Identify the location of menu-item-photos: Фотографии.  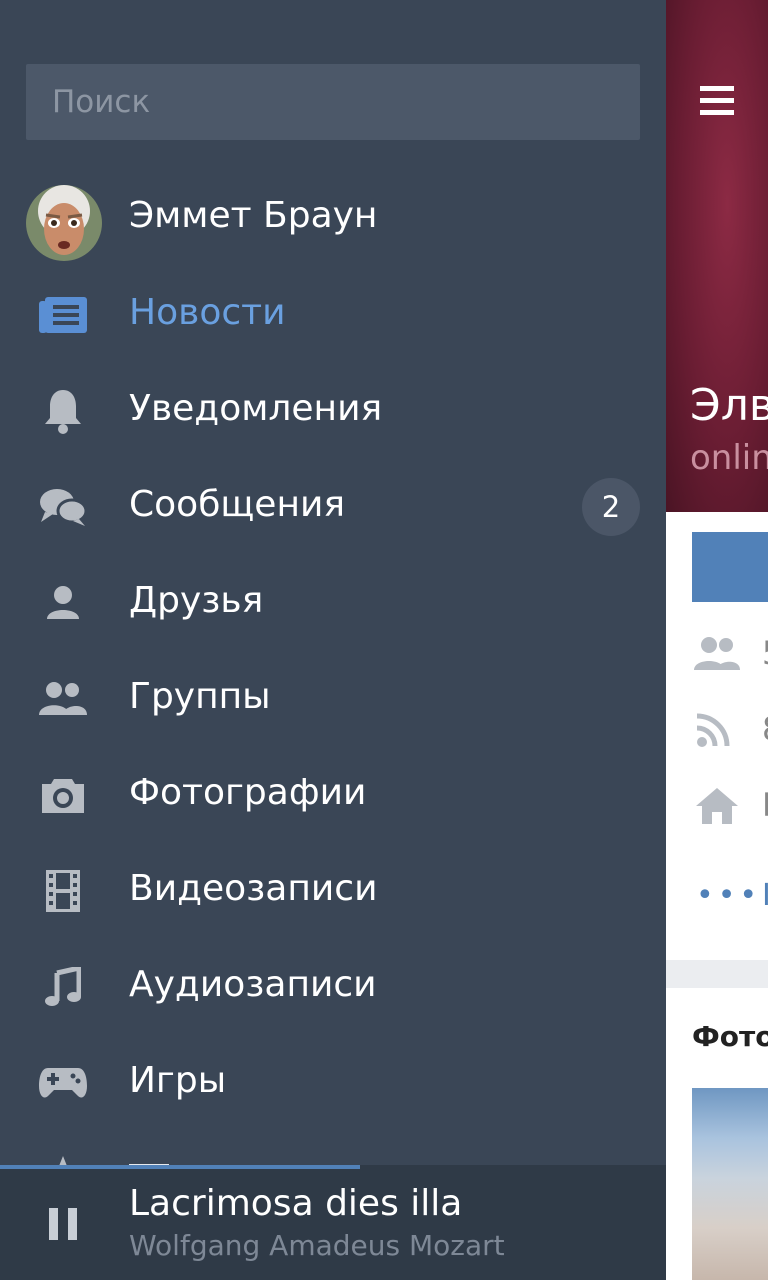
(333, 795).